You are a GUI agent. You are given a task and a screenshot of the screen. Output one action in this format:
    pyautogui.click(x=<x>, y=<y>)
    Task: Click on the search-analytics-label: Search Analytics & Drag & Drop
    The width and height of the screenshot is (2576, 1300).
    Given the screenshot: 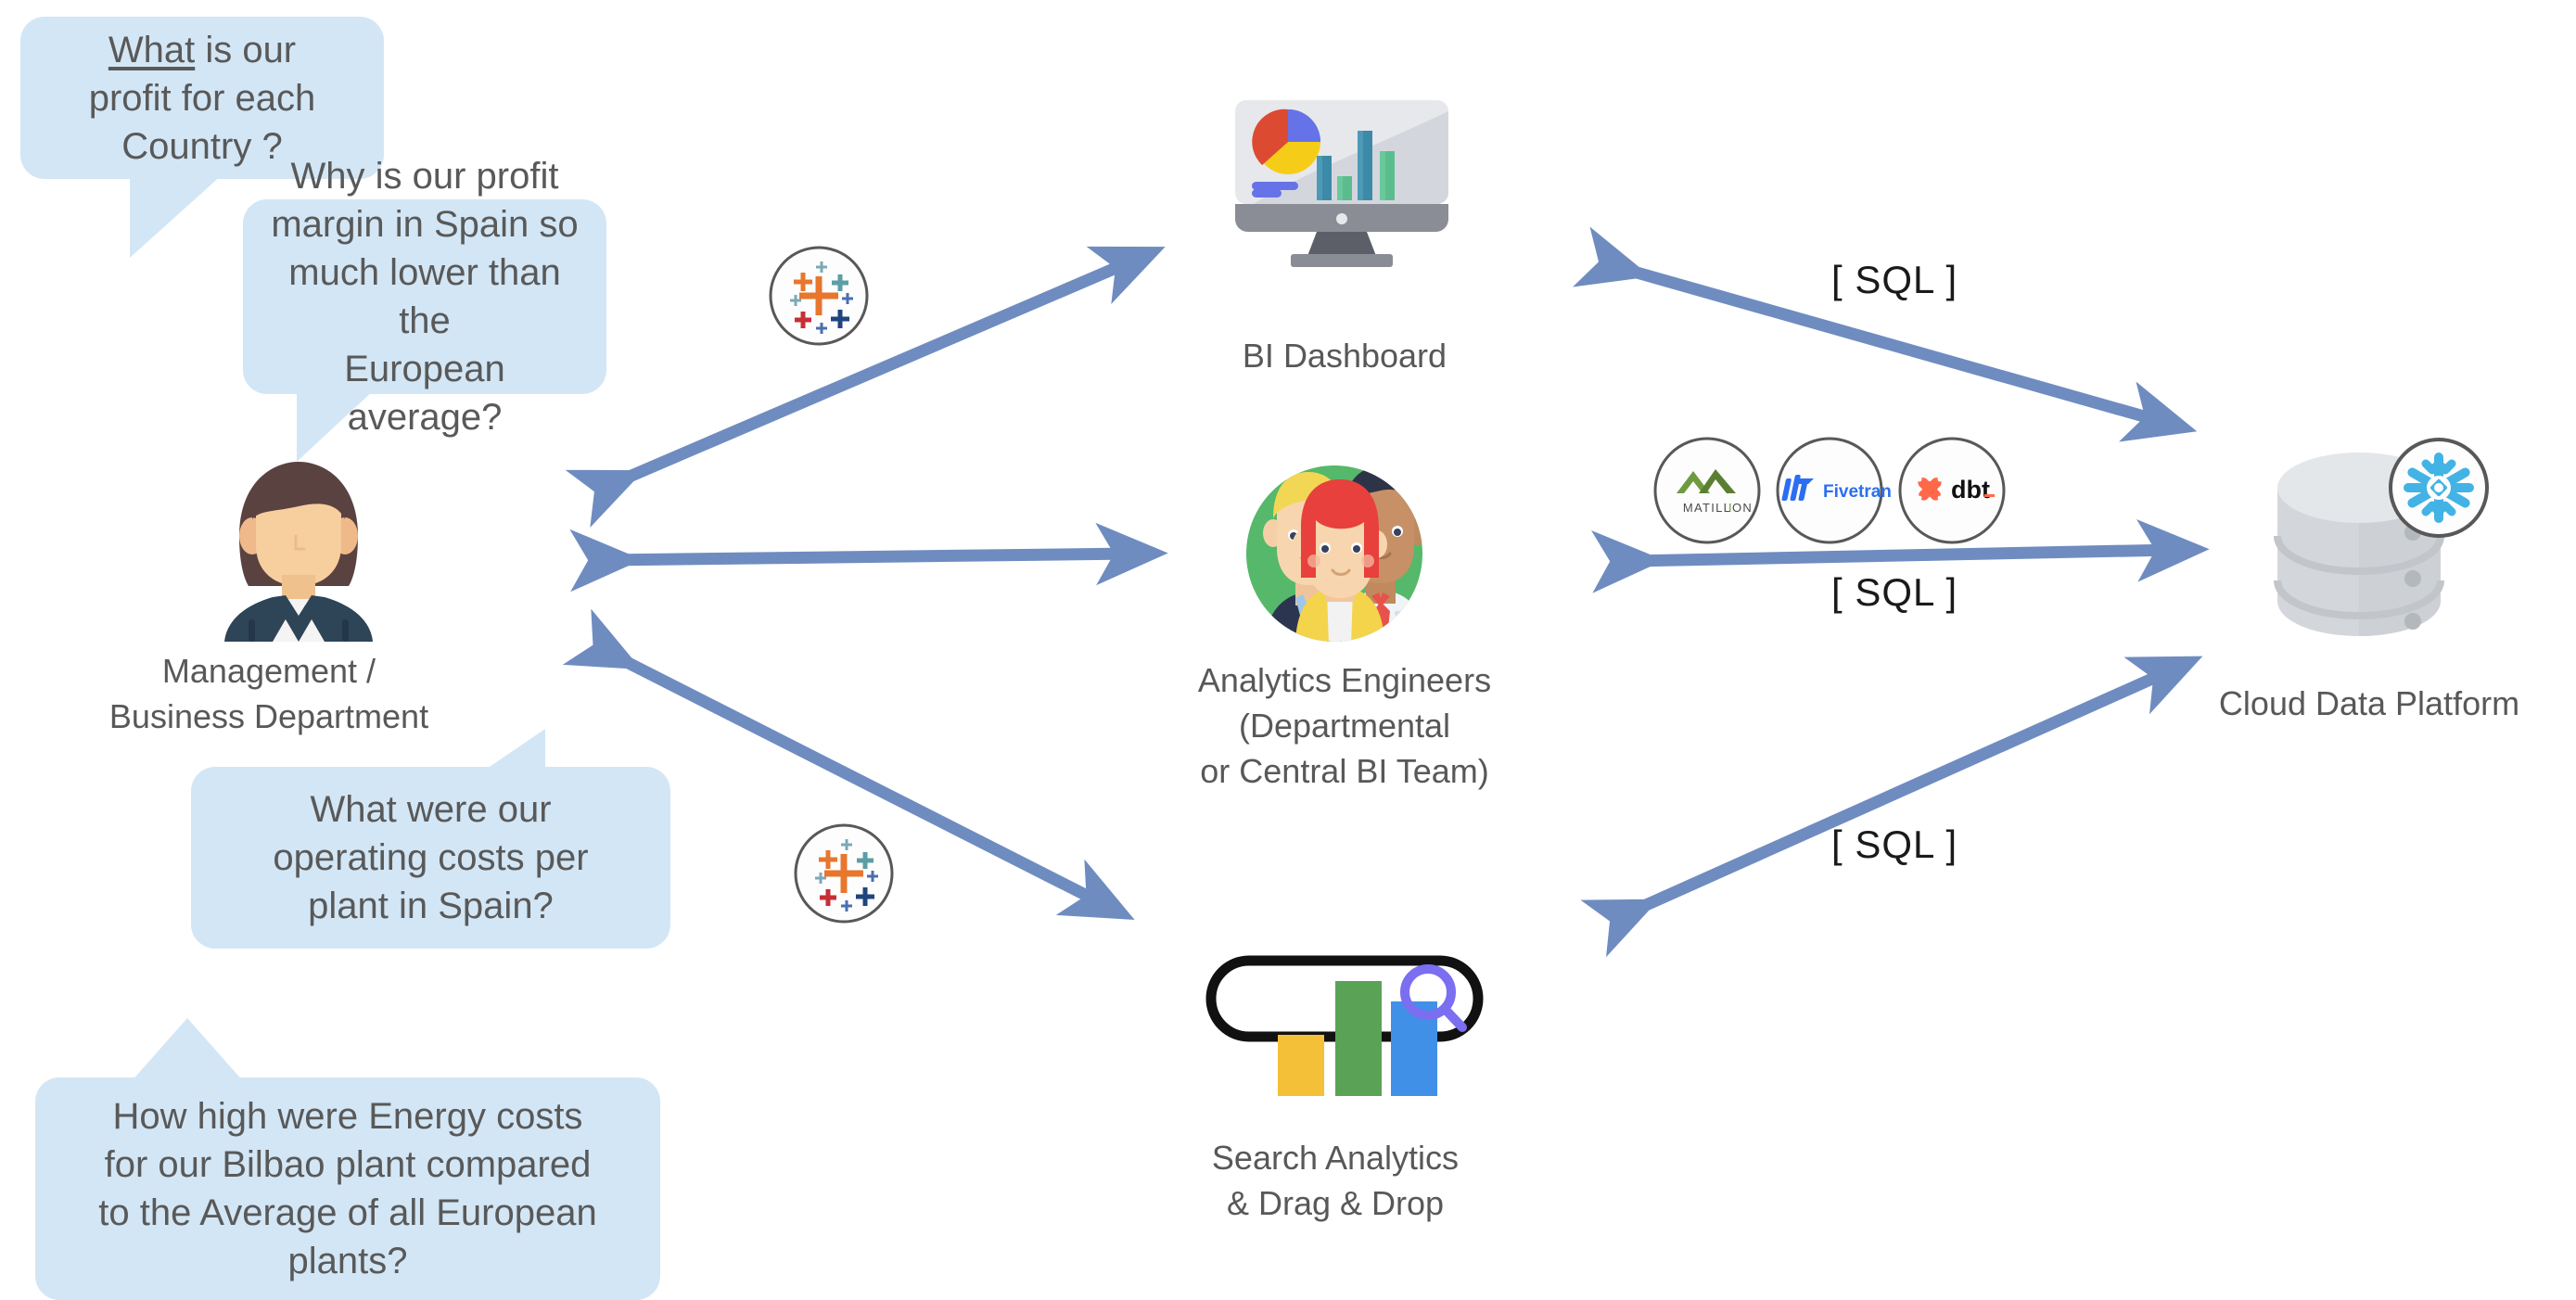 What is the action you would take?
    pyautogui.click(x=1336, y=1180)
    